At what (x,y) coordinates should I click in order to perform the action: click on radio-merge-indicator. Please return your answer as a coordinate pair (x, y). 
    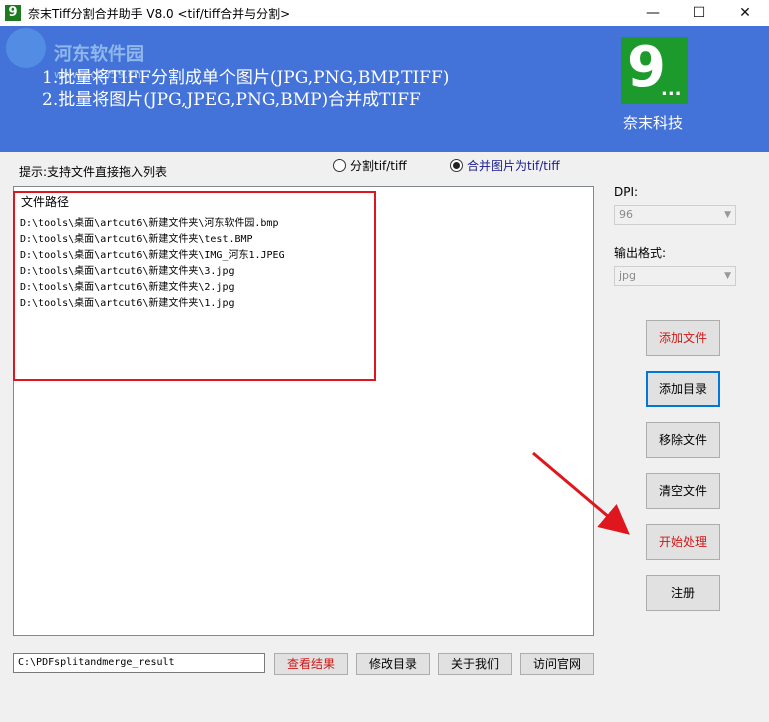
    Looking at the image, I should click on (456, 165).